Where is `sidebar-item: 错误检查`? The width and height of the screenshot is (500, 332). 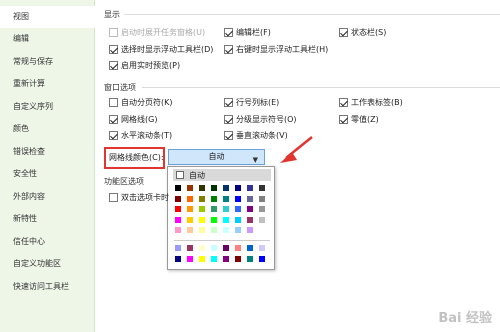
sidebar-item: 错误检查 is located at coordinates (47, 152).